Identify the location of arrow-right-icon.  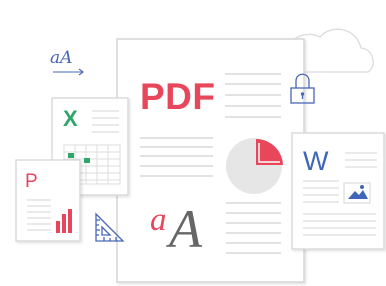
(68, 72).